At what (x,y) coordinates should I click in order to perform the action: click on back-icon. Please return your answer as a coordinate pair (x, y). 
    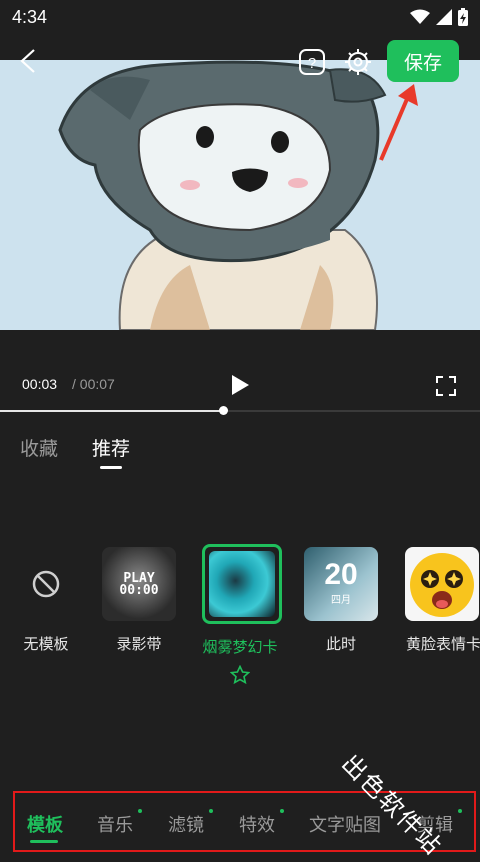
    Looking at the image, I should click on (29, 61).